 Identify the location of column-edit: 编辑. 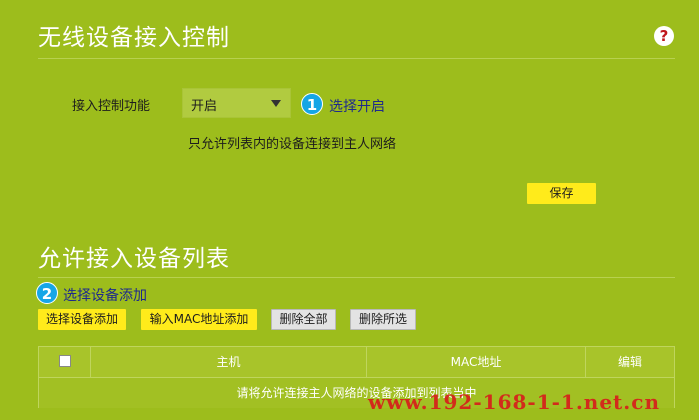
(629, 362).